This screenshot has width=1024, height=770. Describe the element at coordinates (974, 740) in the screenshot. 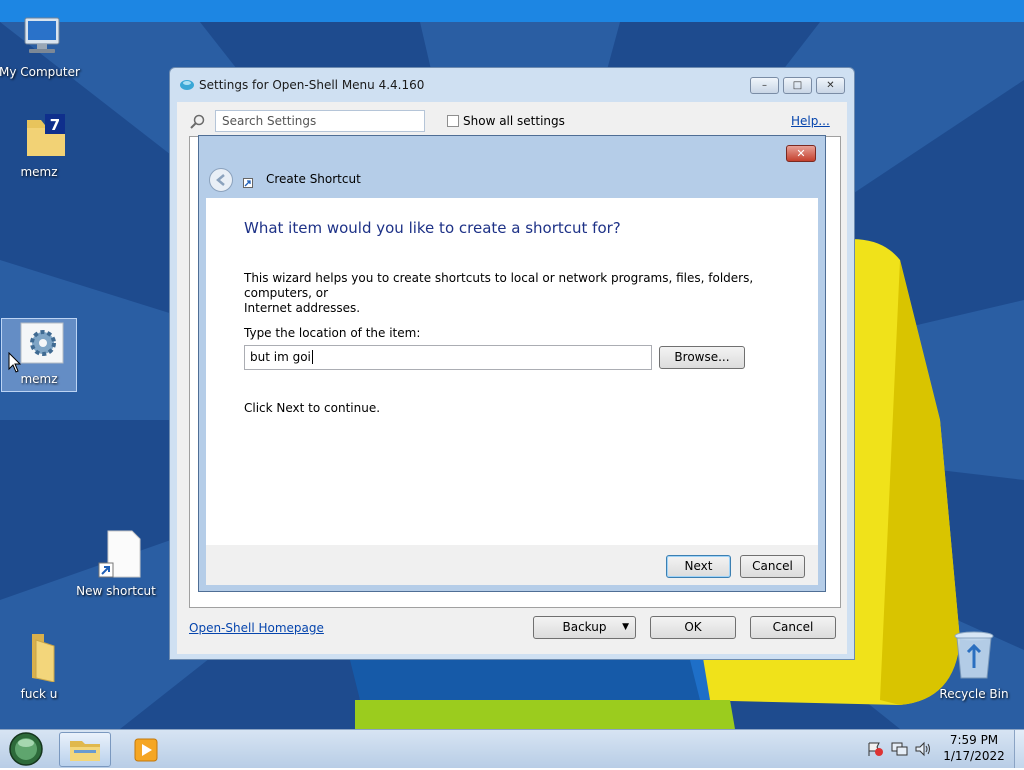

I see `clock-time: 7:59 PM` at that location.